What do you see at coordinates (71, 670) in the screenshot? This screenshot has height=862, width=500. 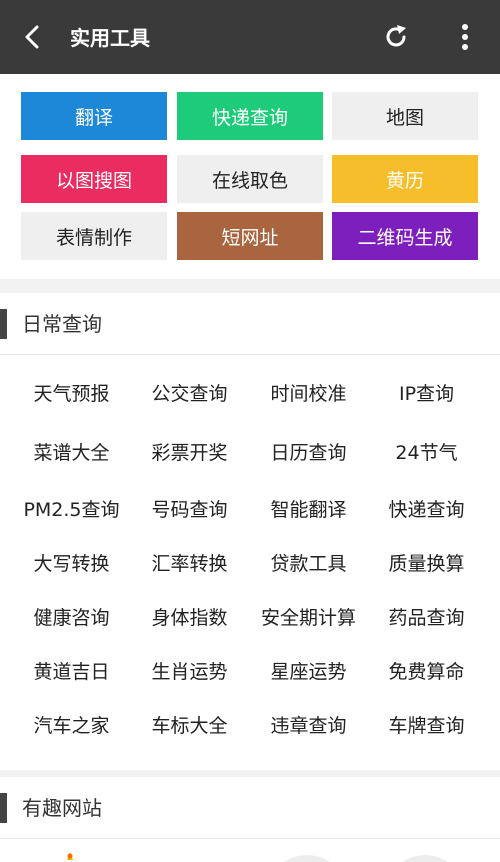 I see `daily-tool-item: 黄道吉日` at bounding box center [71, 670].